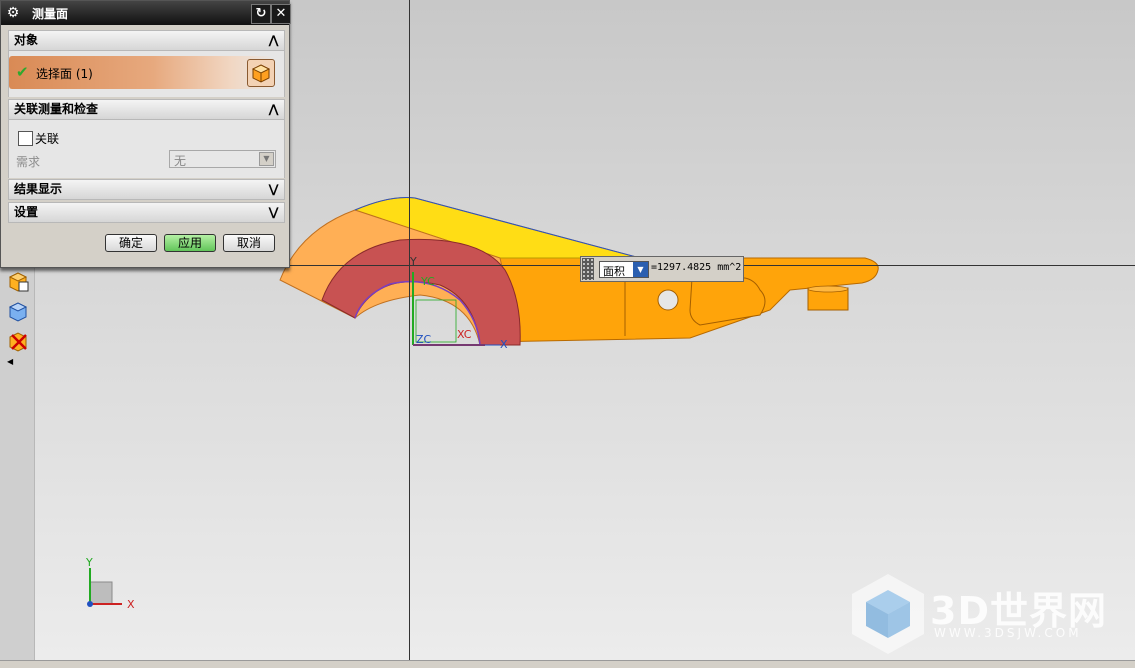 The image size is (1135, 668). Describe the element at coordinates (146, 40) in the screenshot. I see `section-object-header: 对象 ⋀` at that location.